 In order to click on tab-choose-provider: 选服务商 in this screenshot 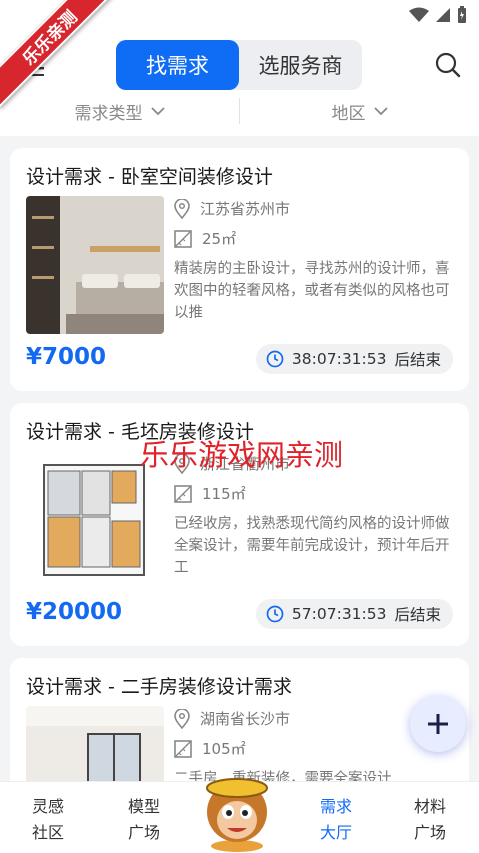, I will do `click(300, 65)`.